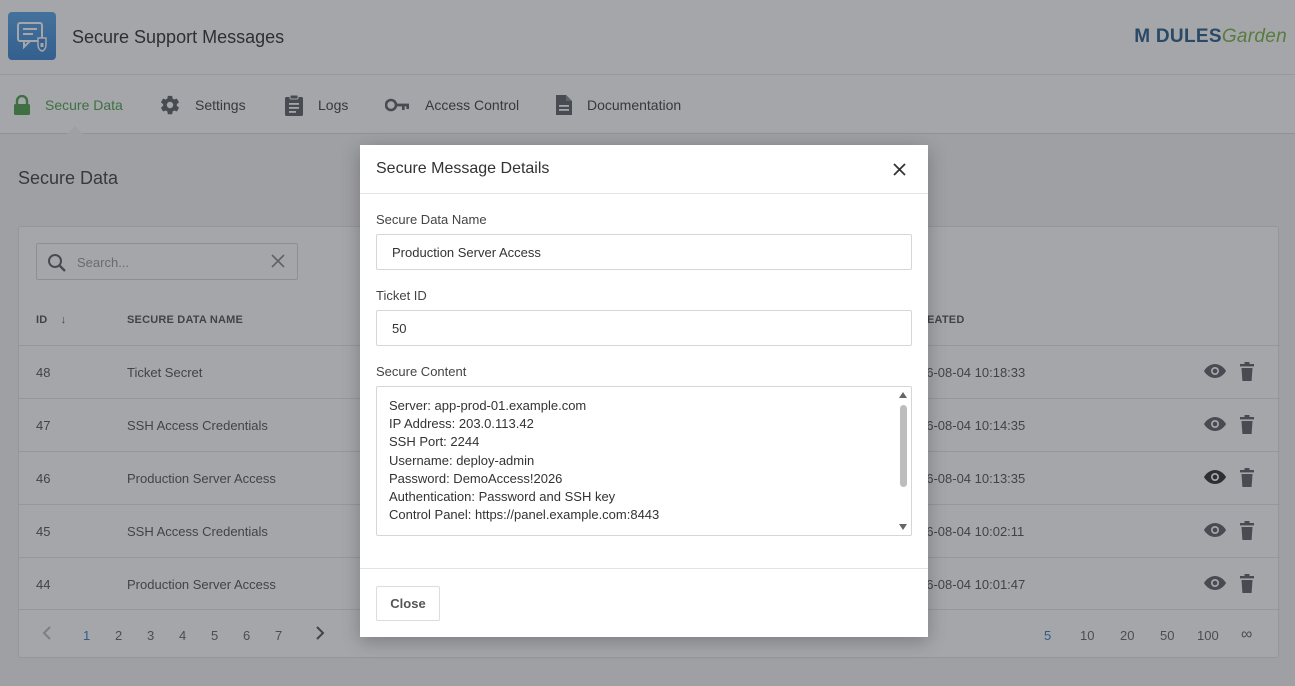 Image resolution: width=1295 pixels, height=686 pixels. I want to click on modal-footer: Close, so click(644, 602).